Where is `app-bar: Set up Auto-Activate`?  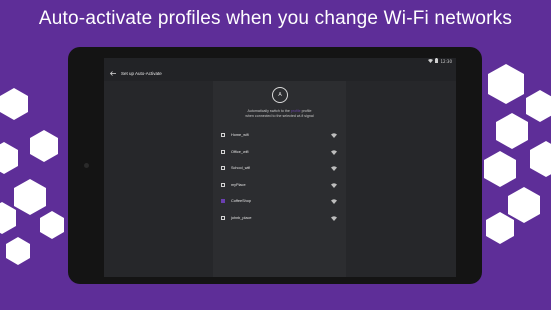
app-bar: Set up Auto-Activate is located at coordinates (280, 73).